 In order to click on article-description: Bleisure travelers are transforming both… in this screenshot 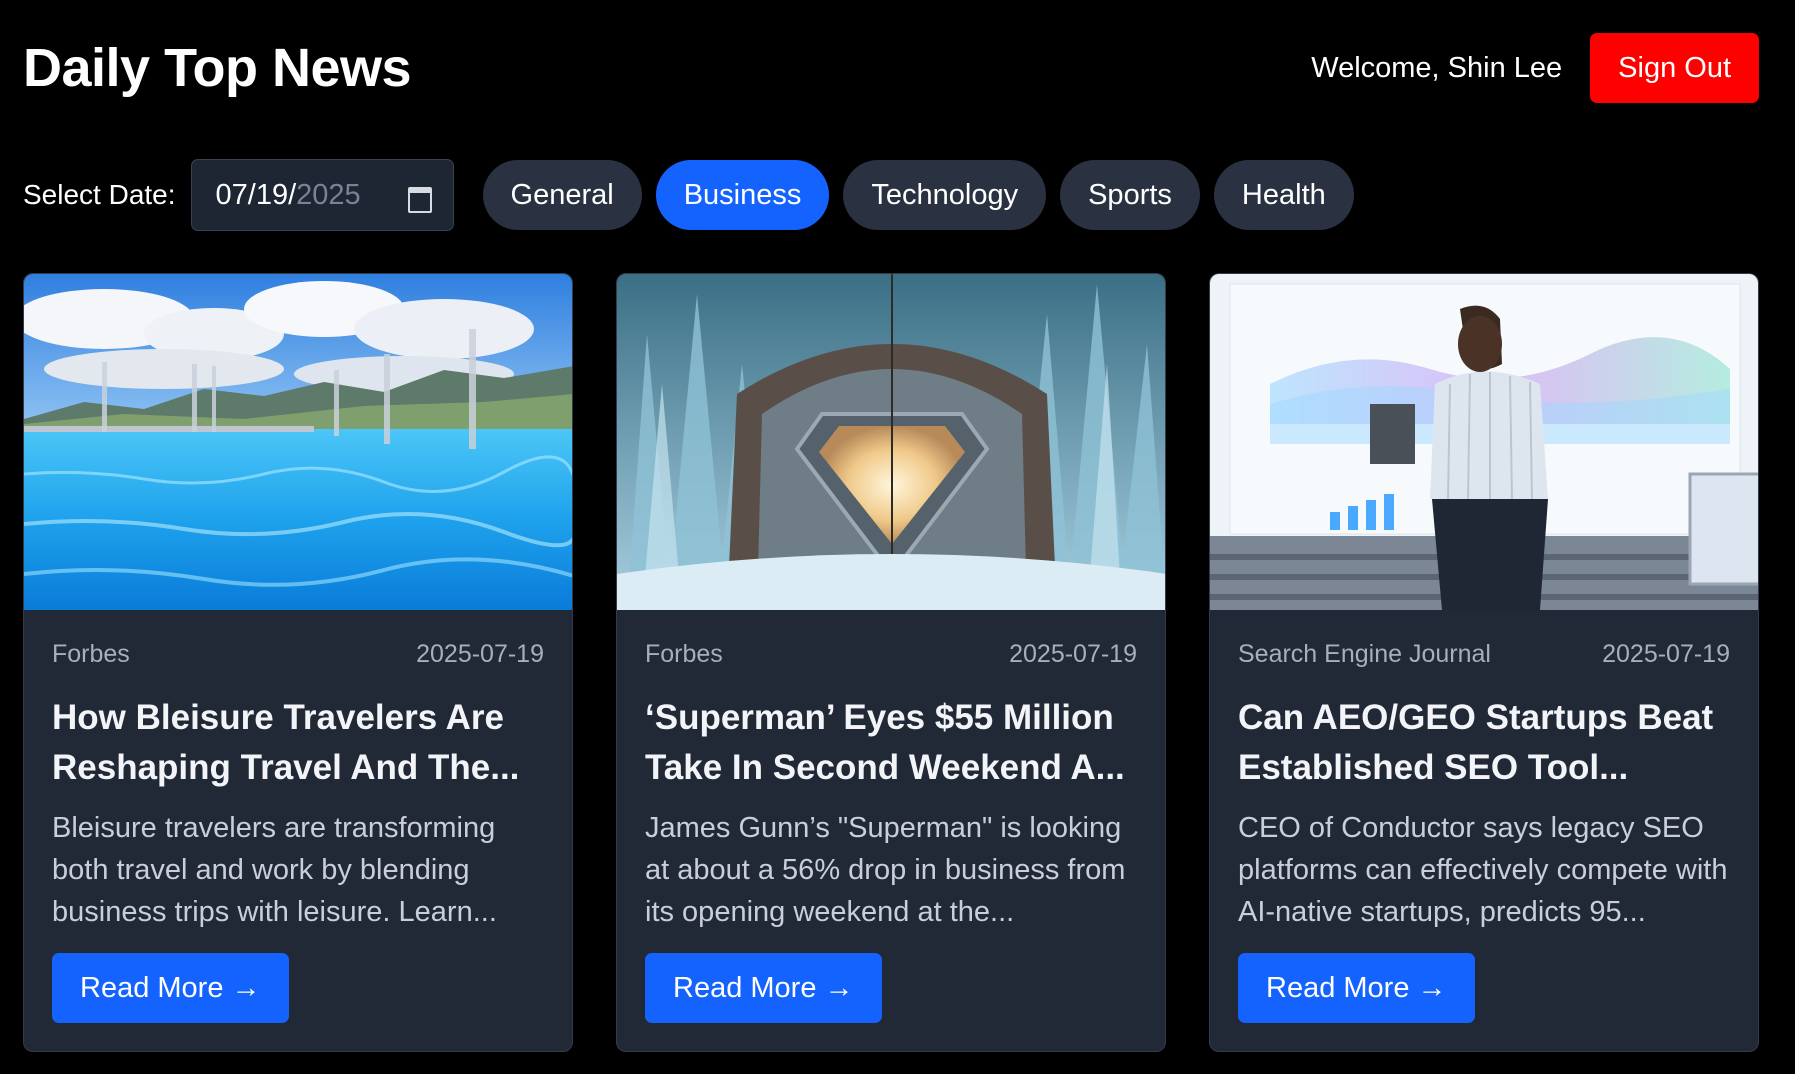, I will do `click(274, 870)`.